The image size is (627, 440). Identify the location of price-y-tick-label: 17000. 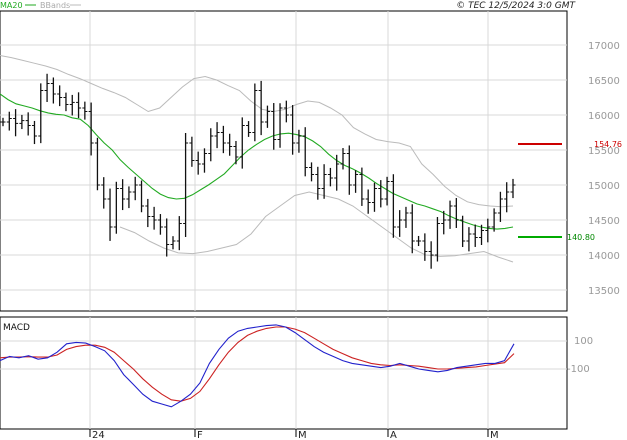
(604, 46).